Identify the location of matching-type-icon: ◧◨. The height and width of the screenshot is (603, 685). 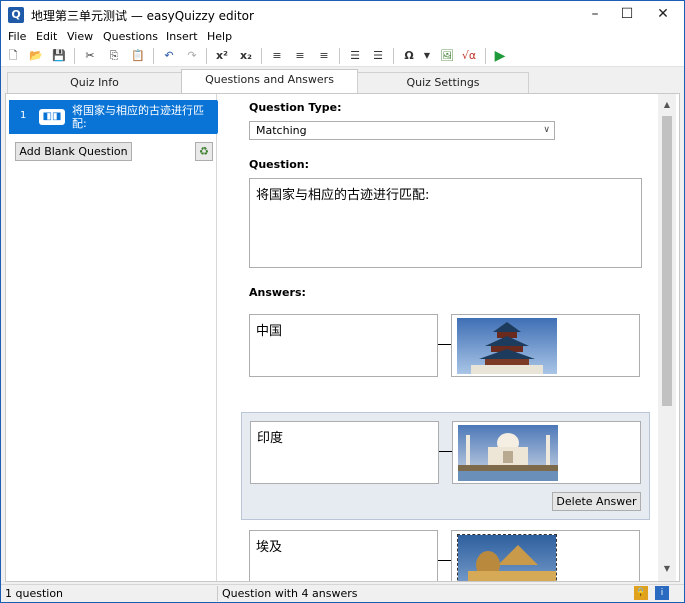
(52, 117).